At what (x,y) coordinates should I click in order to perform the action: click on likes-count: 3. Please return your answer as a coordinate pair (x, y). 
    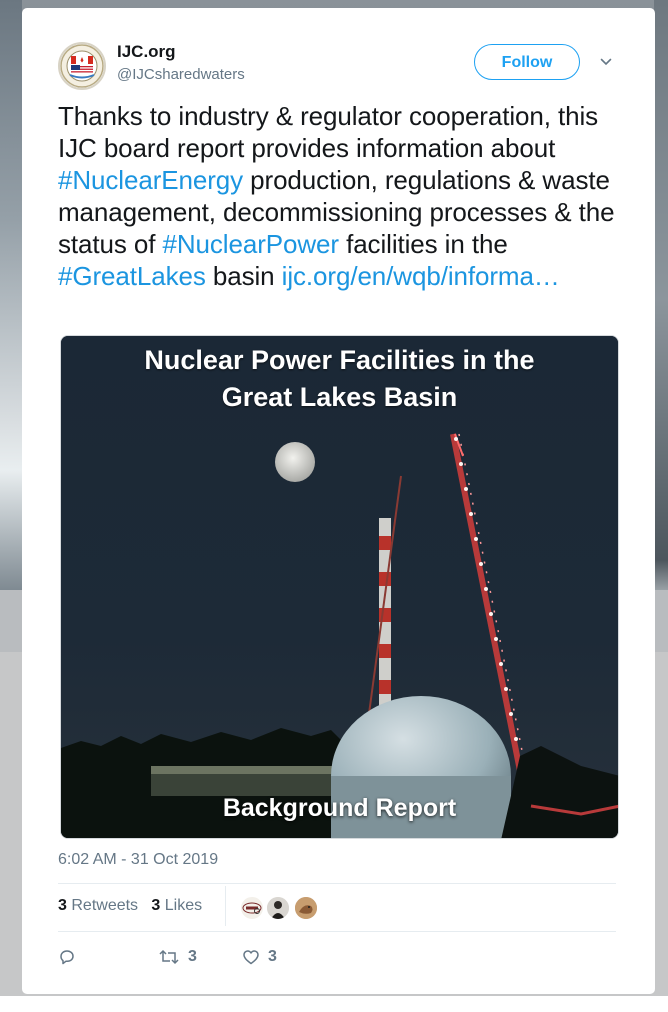
    Looking at the image, I should click on (156, 905).